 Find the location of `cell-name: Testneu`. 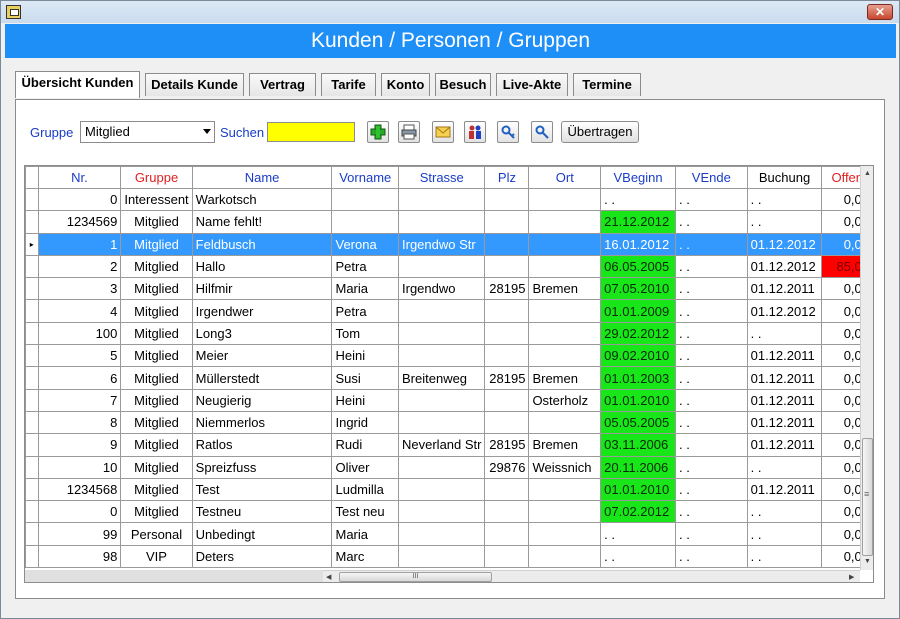

cell-name: Testneu is located at coordinates (262, 512).